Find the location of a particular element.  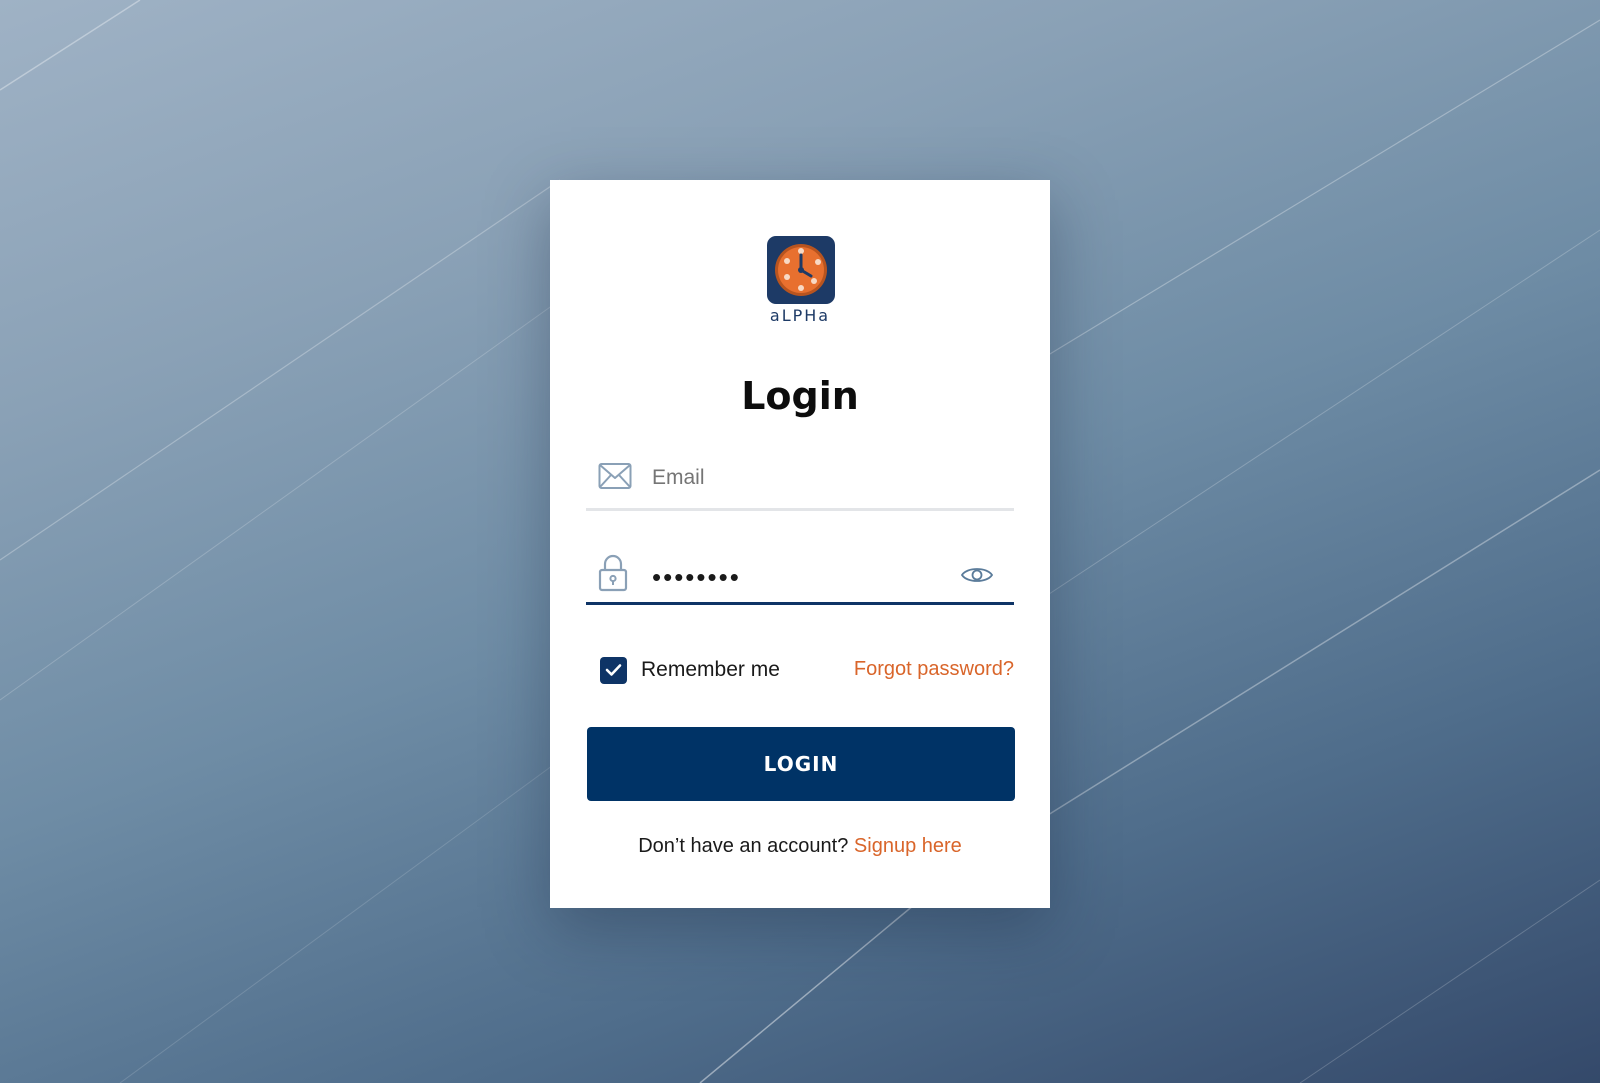

page-title: Login is located at coordinates (800, 396).